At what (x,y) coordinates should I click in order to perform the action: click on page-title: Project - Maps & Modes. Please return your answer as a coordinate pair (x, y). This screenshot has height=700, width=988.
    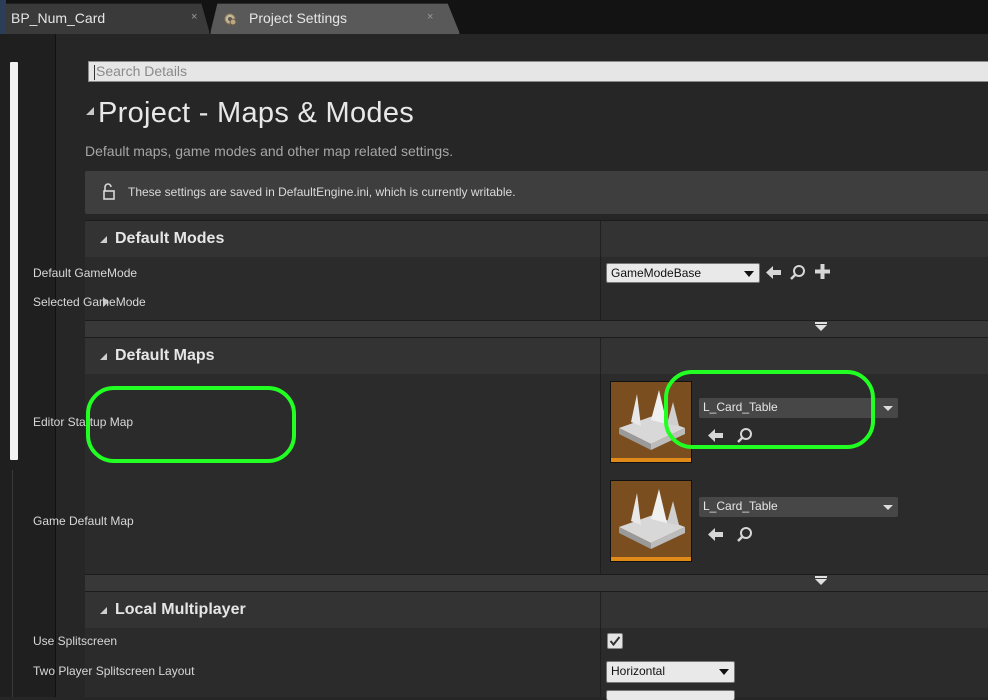
    Looking at the image, I should click on (256, 113).